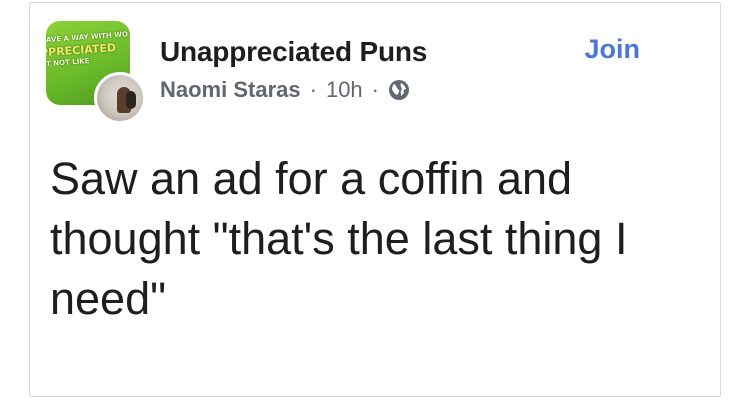  I want to click on author-name-link: Naomi Staras, so click(230, 90).